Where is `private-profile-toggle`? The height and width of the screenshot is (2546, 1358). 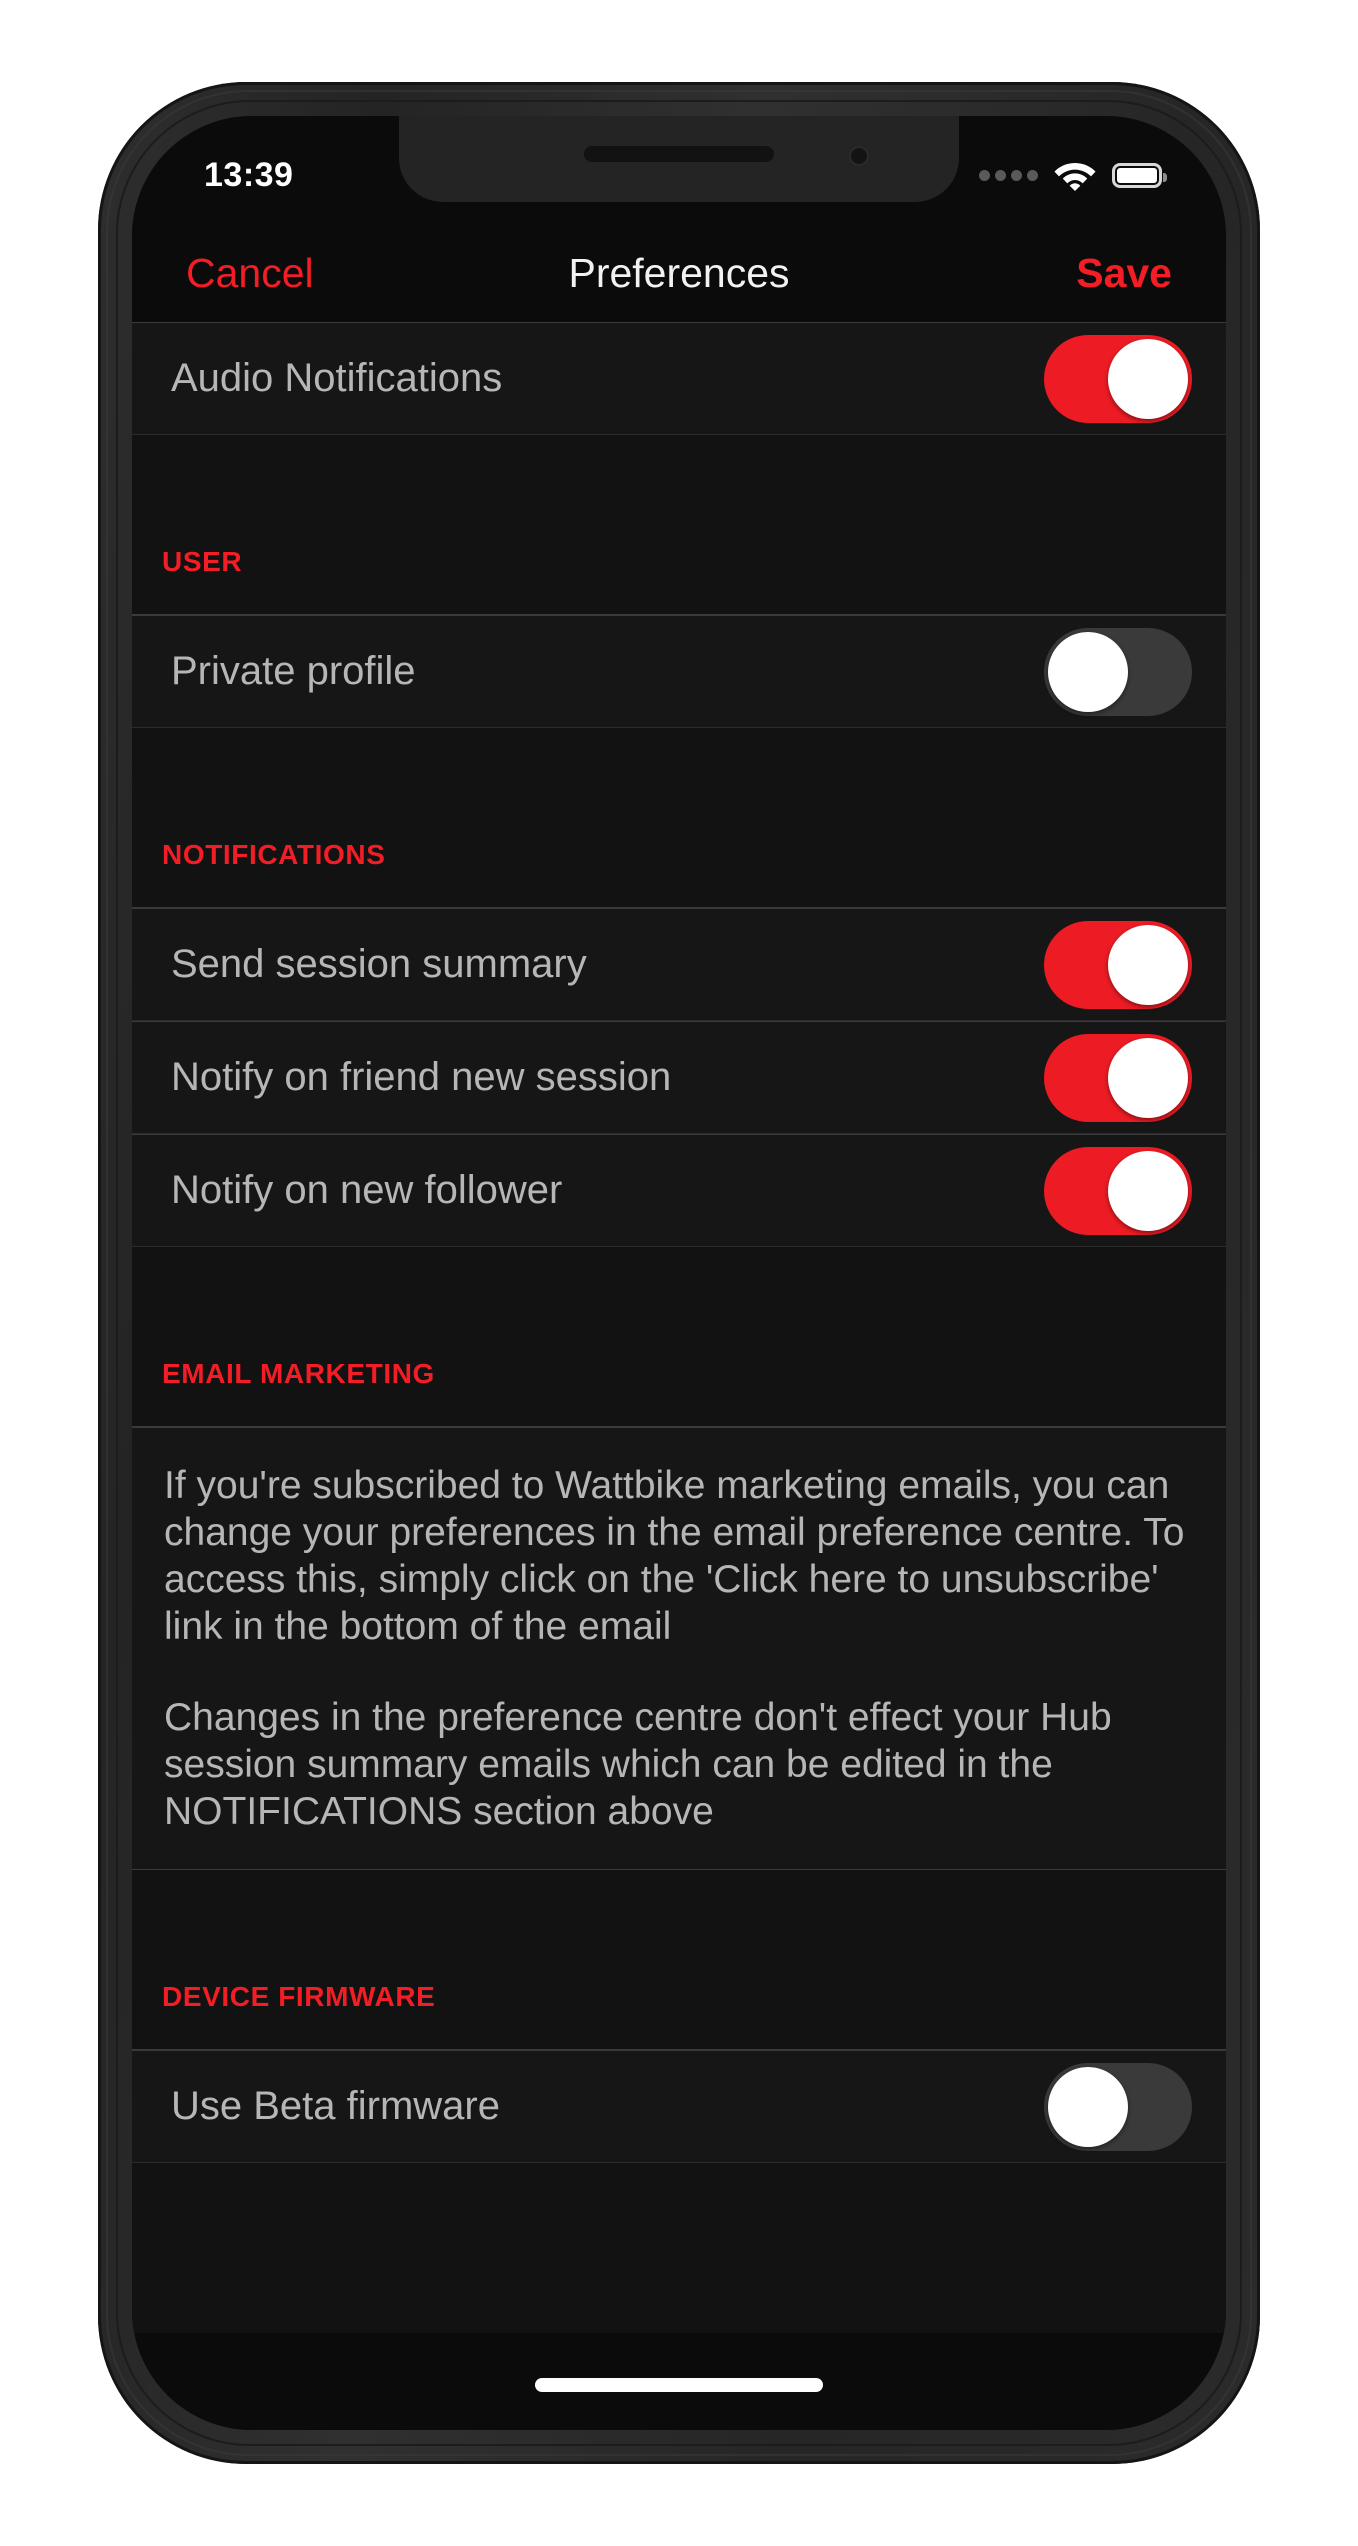 private-profile-toggle is located at coordinates (1118, 671).